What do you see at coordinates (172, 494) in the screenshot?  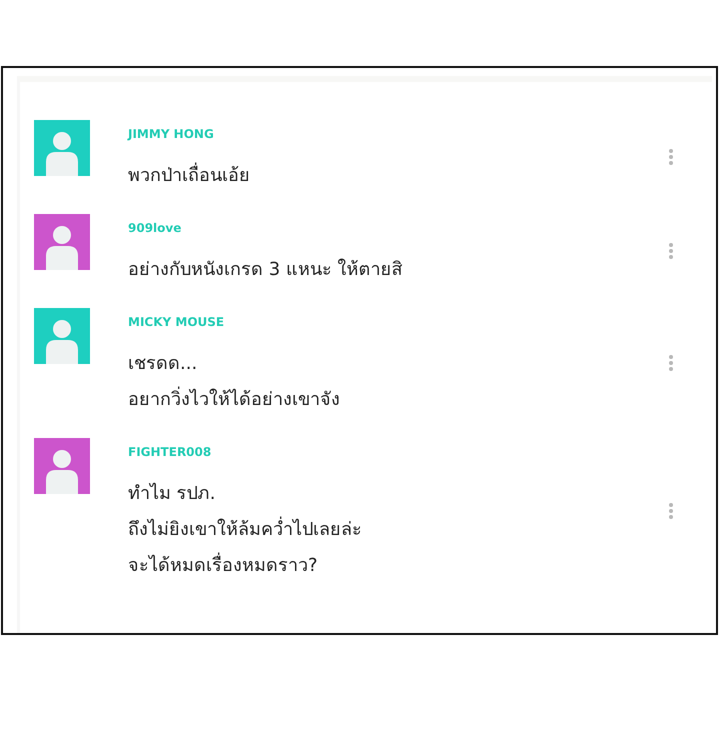 I see `comment-text: ทำไม รปภ.` at bounding box center [172, 494].